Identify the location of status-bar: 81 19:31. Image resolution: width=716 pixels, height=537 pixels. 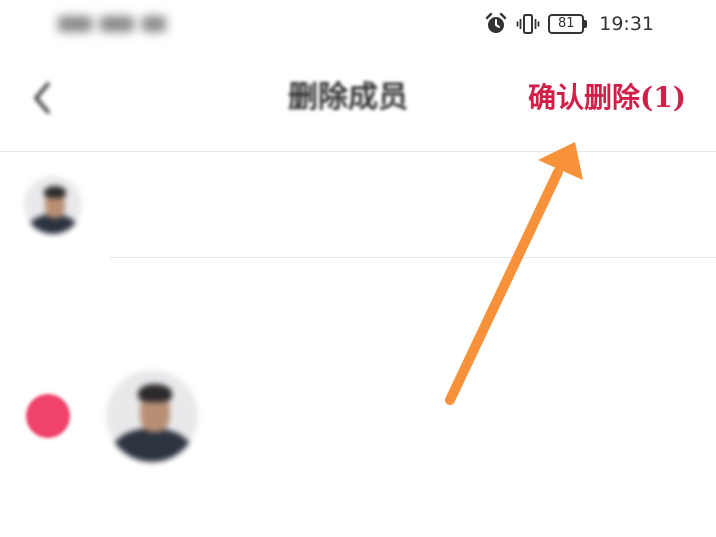
(358, 25).